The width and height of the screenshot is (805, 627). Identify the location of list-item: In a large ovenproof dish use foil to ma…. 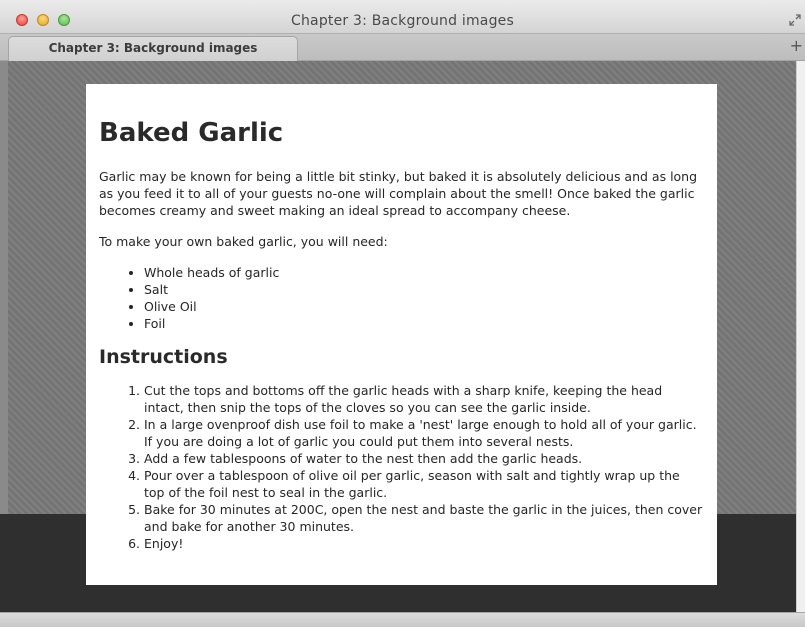
(424, 433).